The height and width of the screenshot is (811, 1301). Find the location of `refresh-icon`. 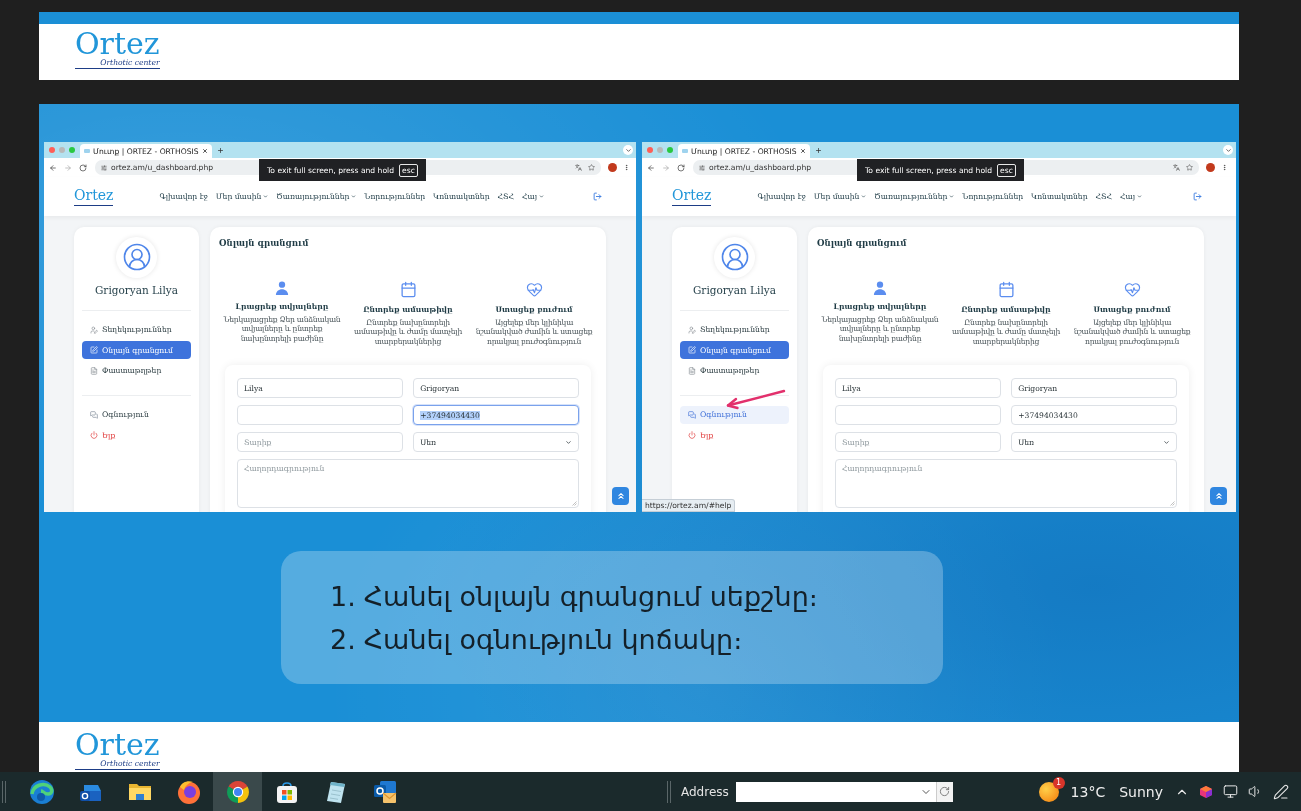

refresh-icon is located at coordinates (945, 791).